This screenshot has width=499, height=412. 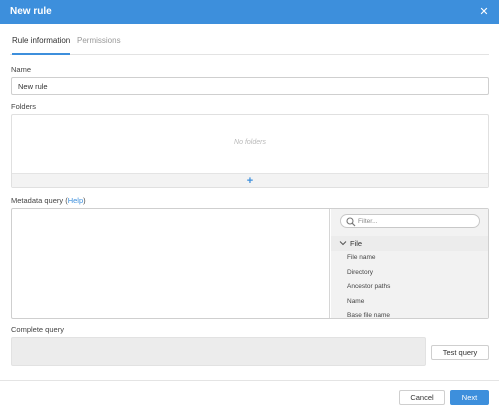 I want to click on metadata-query-label-text: Metadata query, so click(x=37, y=200).